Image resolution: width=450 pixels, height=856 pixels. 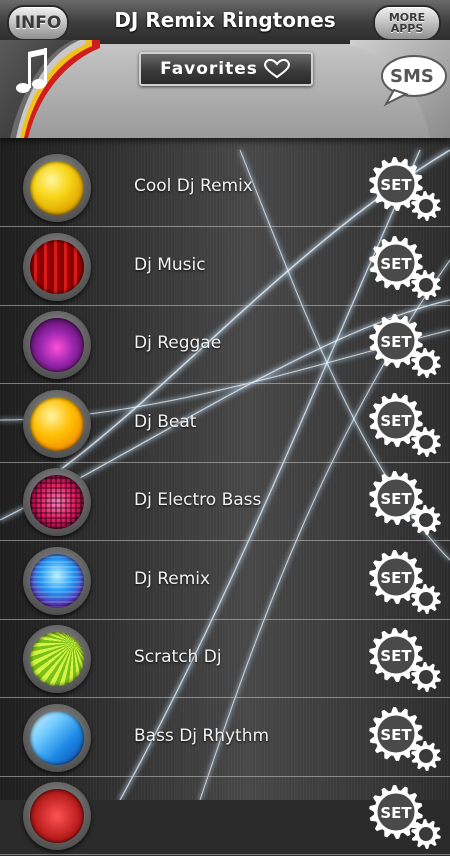 I want to click on music-button, so click(x=50, y=89).